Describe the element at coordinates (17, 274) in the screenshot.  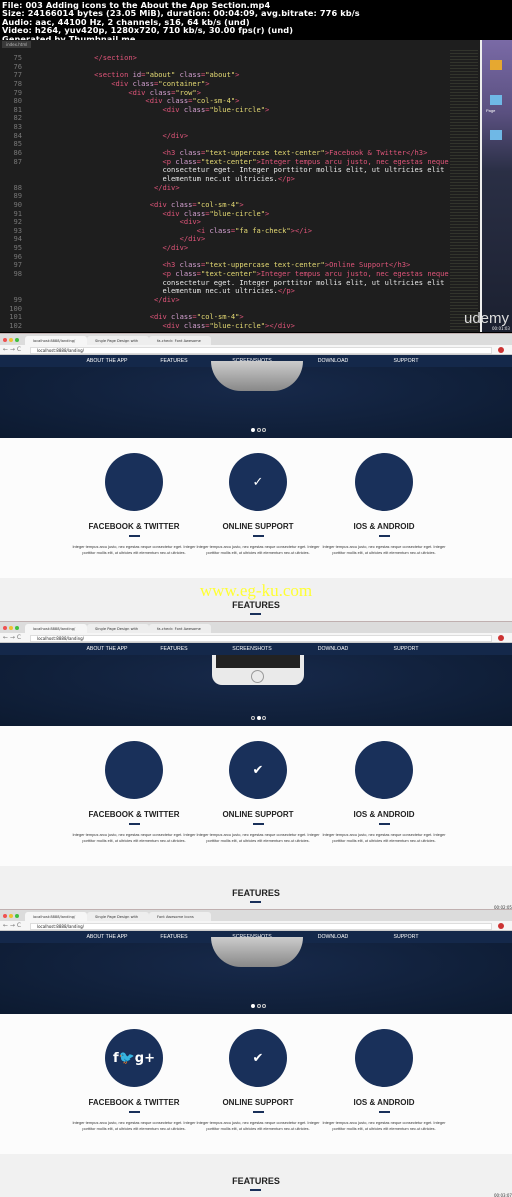
I see `line-number: 98` at that location.